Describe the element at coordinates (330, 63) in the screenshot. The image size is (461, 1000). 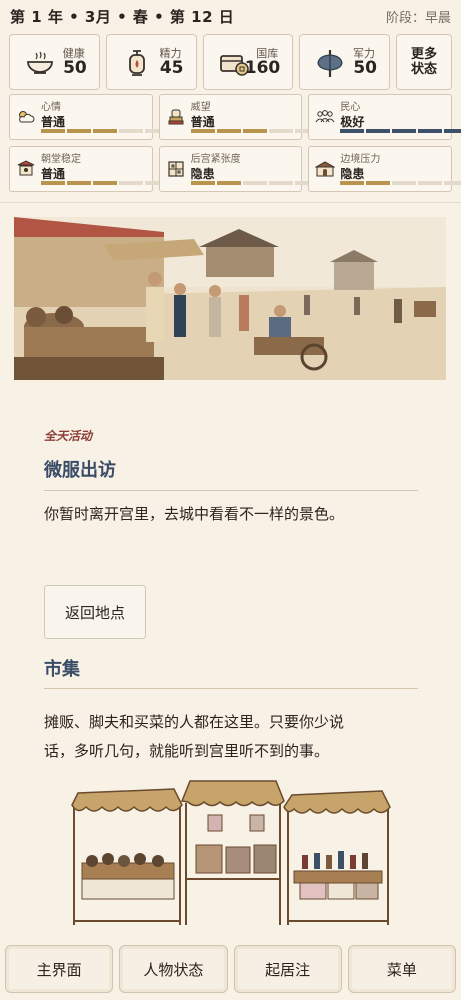
I see `axe-icon` at that location.